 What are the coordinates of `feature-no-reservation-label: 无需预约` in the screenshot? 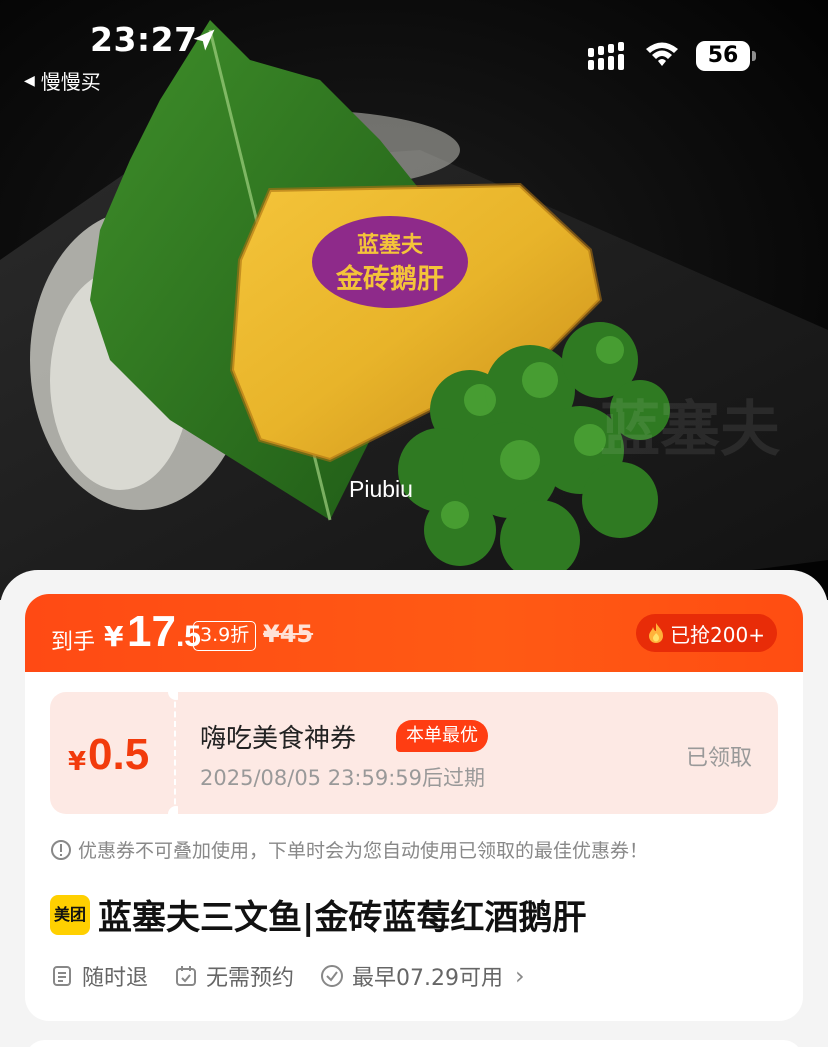 It's located at (250, 978).